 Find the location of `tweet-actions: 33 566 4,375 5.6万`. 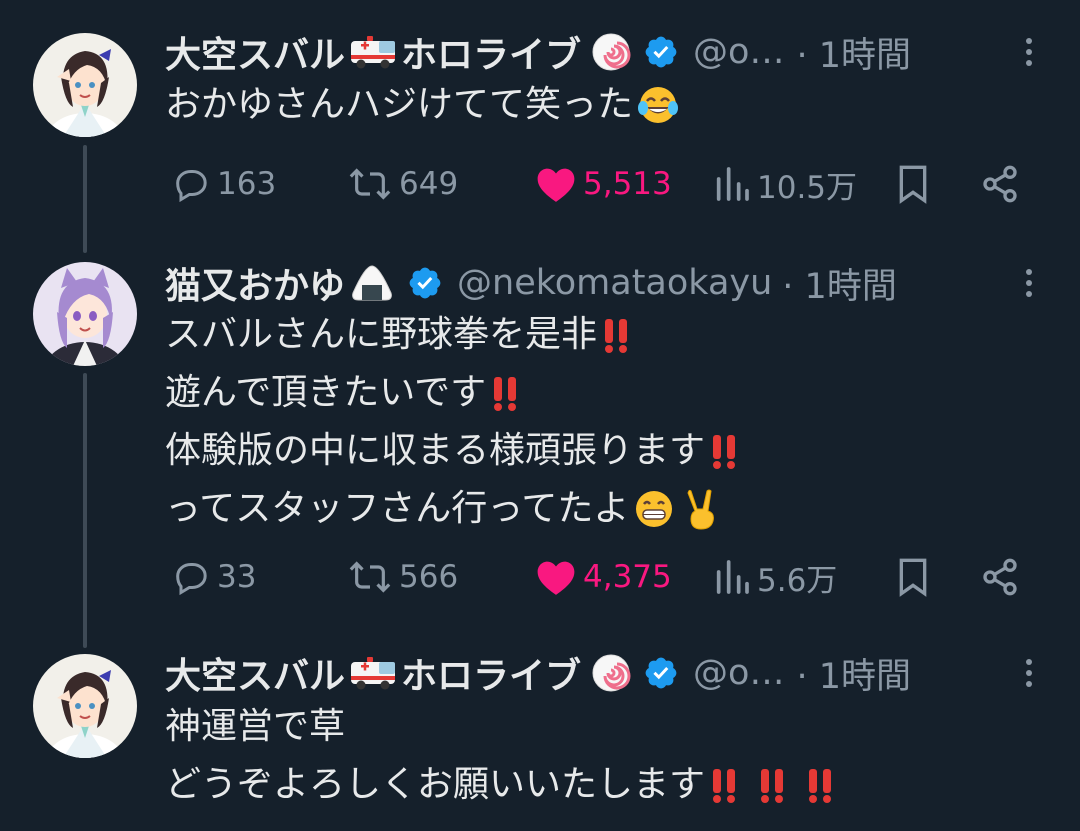

tweet-actions: 33 566 4,375 5.6万 is located at coordinates (605, 577).